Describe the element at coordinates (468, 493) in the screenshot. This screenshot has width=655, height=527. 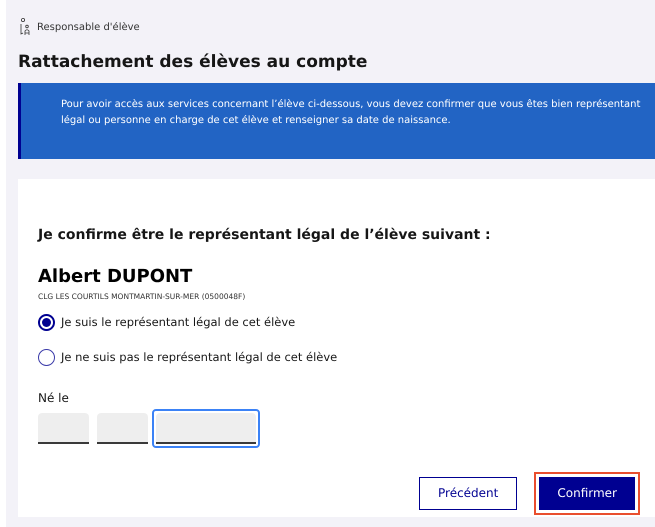
I see `back-button: Précédent` at that location.